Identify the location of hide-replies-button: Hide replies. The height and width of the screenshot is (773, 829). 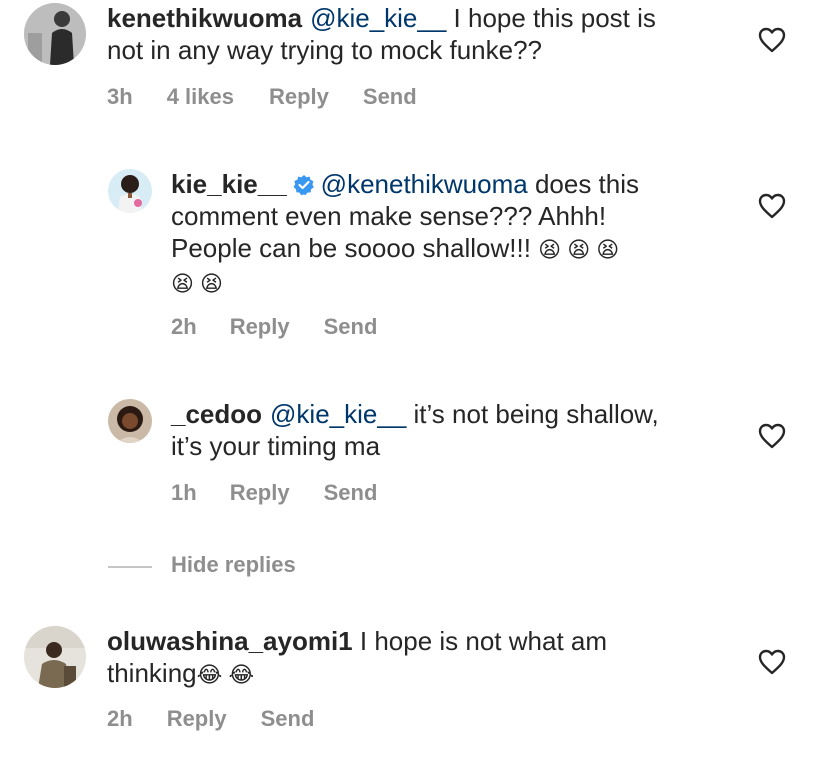
(233, 565).